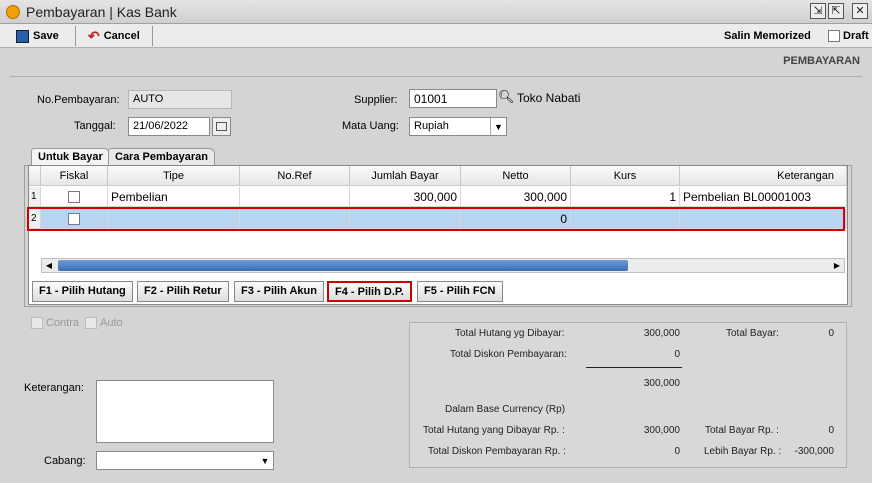  Describe the element at coordinates (46, 36) in the screenshot. I see `save-label: Save` at that location.